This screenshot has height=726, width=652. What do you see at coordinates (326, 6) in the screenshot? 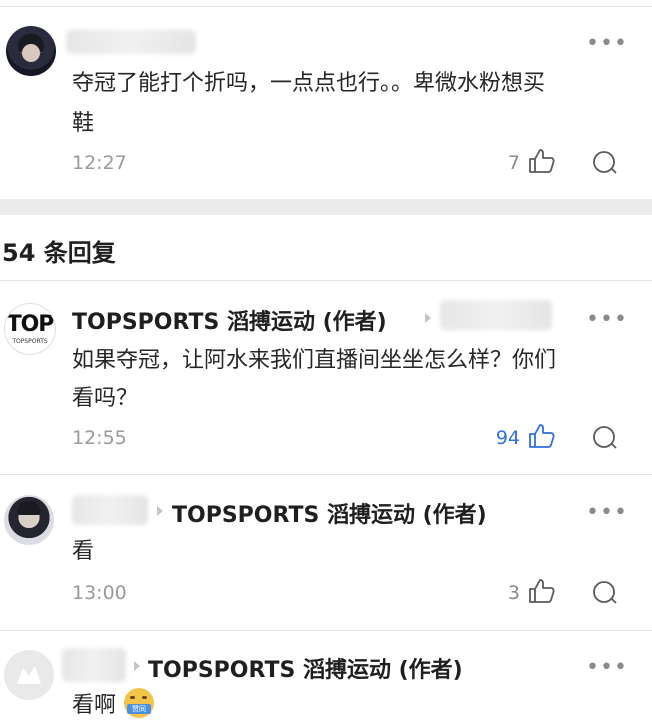
I see `top-divider` at bounding box center [326, 6].